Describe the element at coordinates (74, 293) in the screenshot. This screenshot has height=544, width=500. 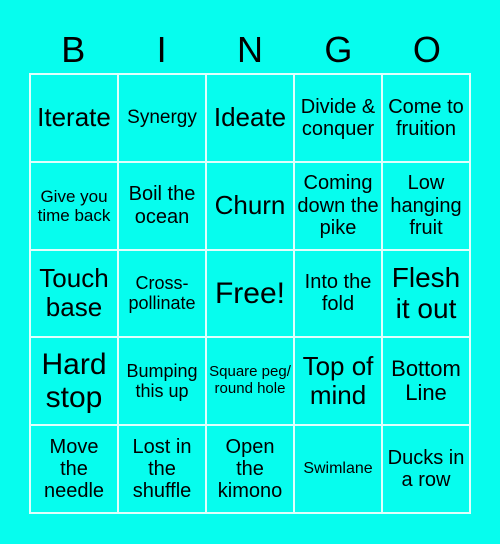
I see `bingo-cell: Touch base` at that location.